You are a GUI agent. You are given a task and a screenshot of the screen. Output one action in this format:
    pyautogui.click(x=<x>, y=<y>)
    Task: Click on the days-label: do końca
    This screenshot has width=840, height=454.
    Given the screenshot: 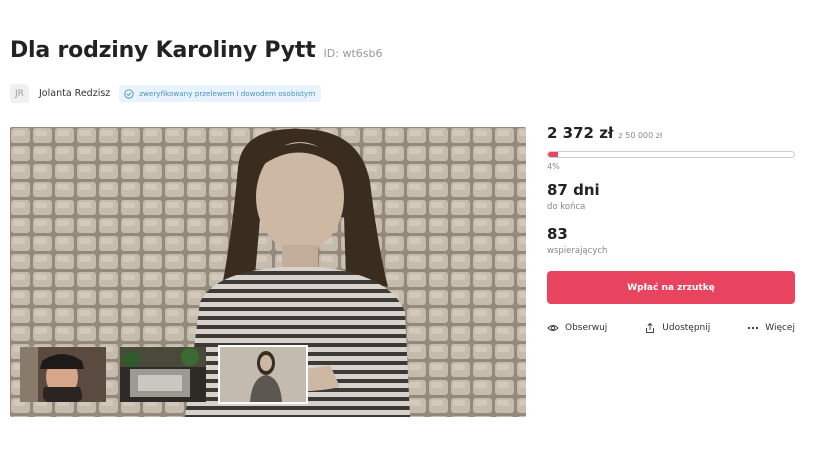 What is the action you would take?
    pyautogui.click(x=566, y=207)
    